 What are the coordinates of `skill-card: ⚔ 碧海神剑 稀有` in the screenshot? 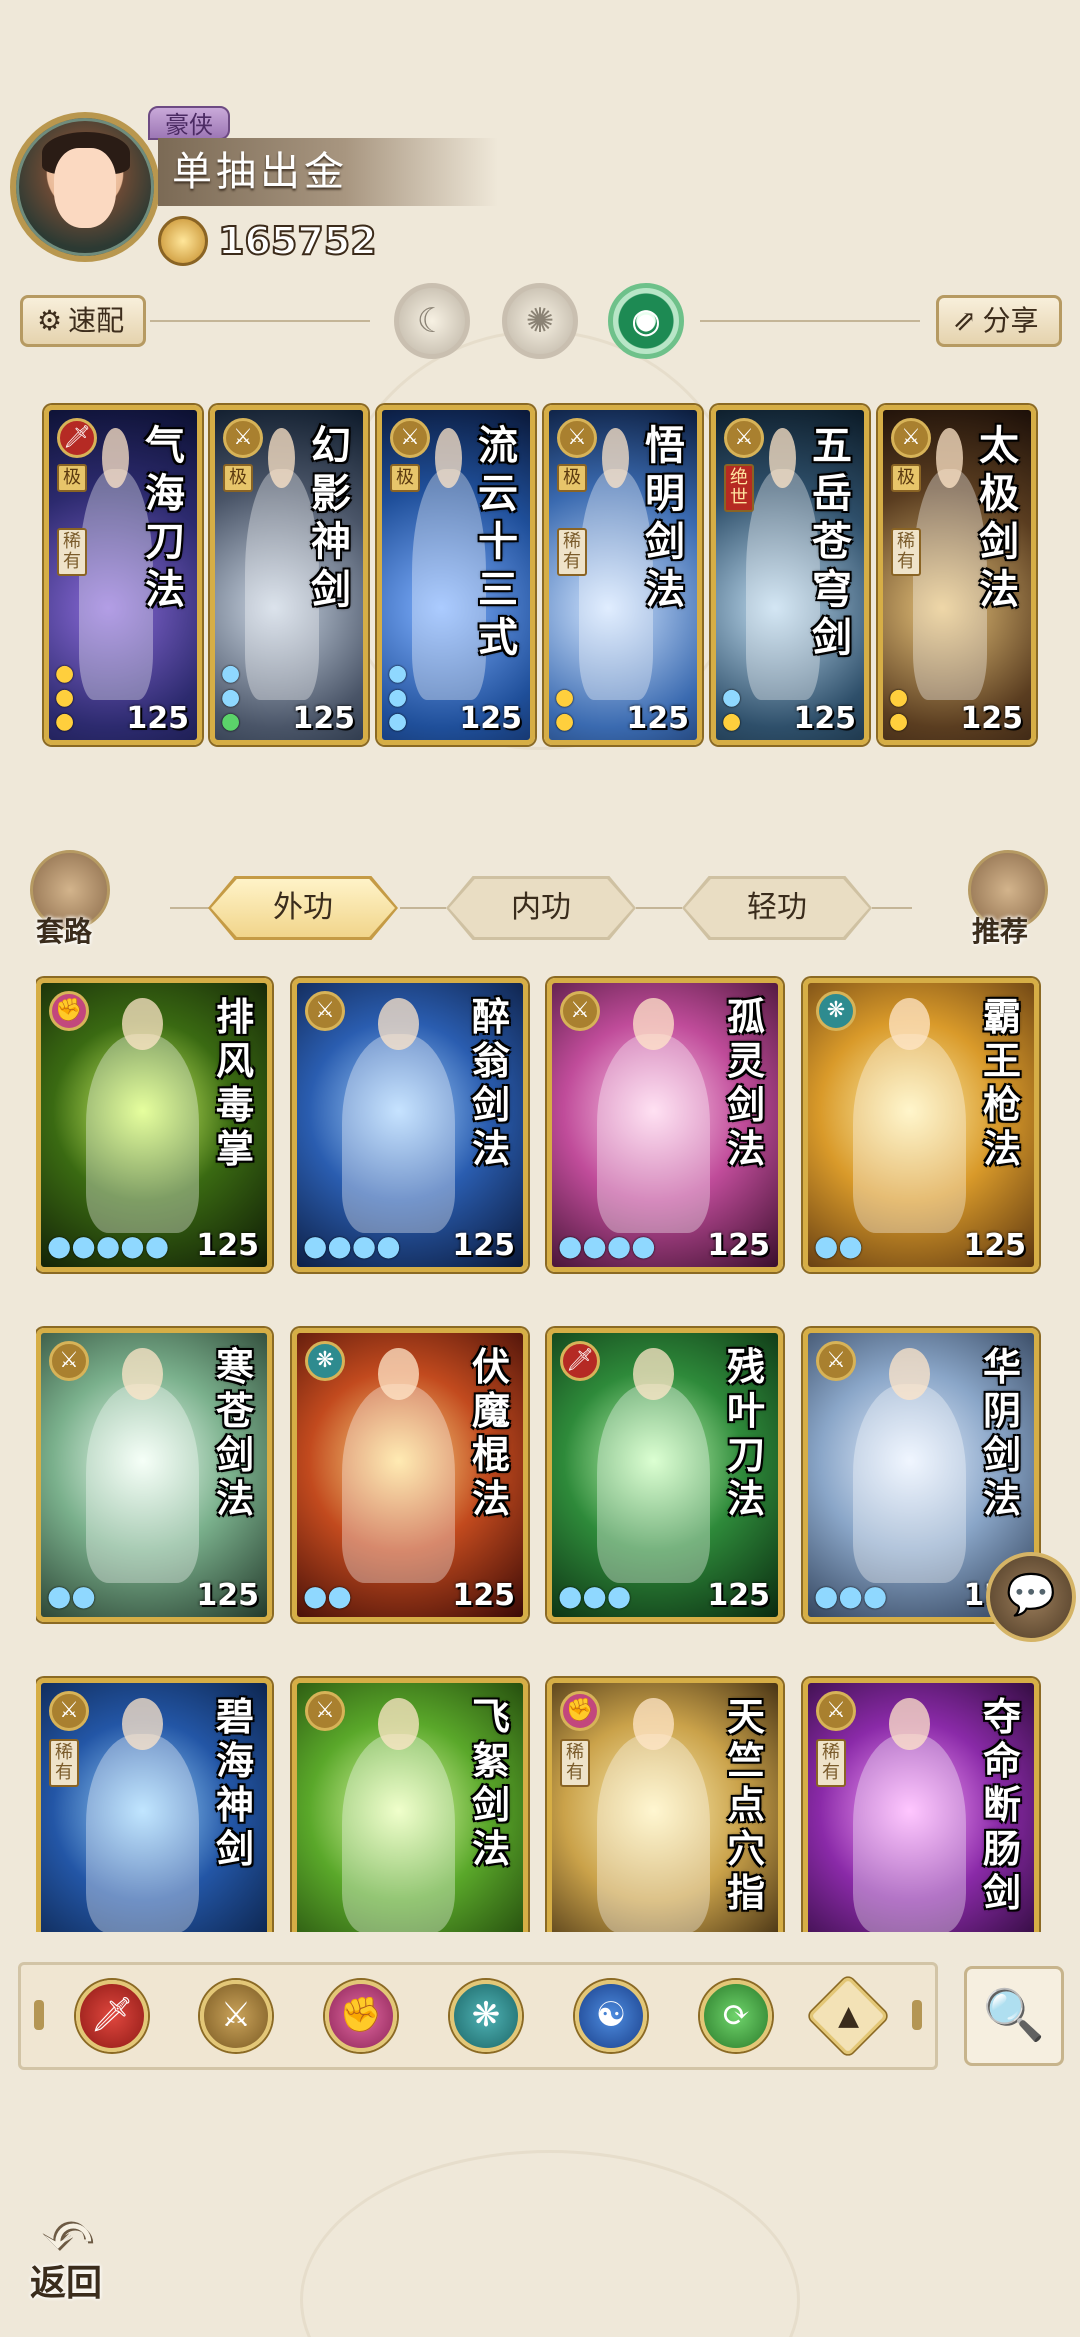 It's located at (154, 1805).